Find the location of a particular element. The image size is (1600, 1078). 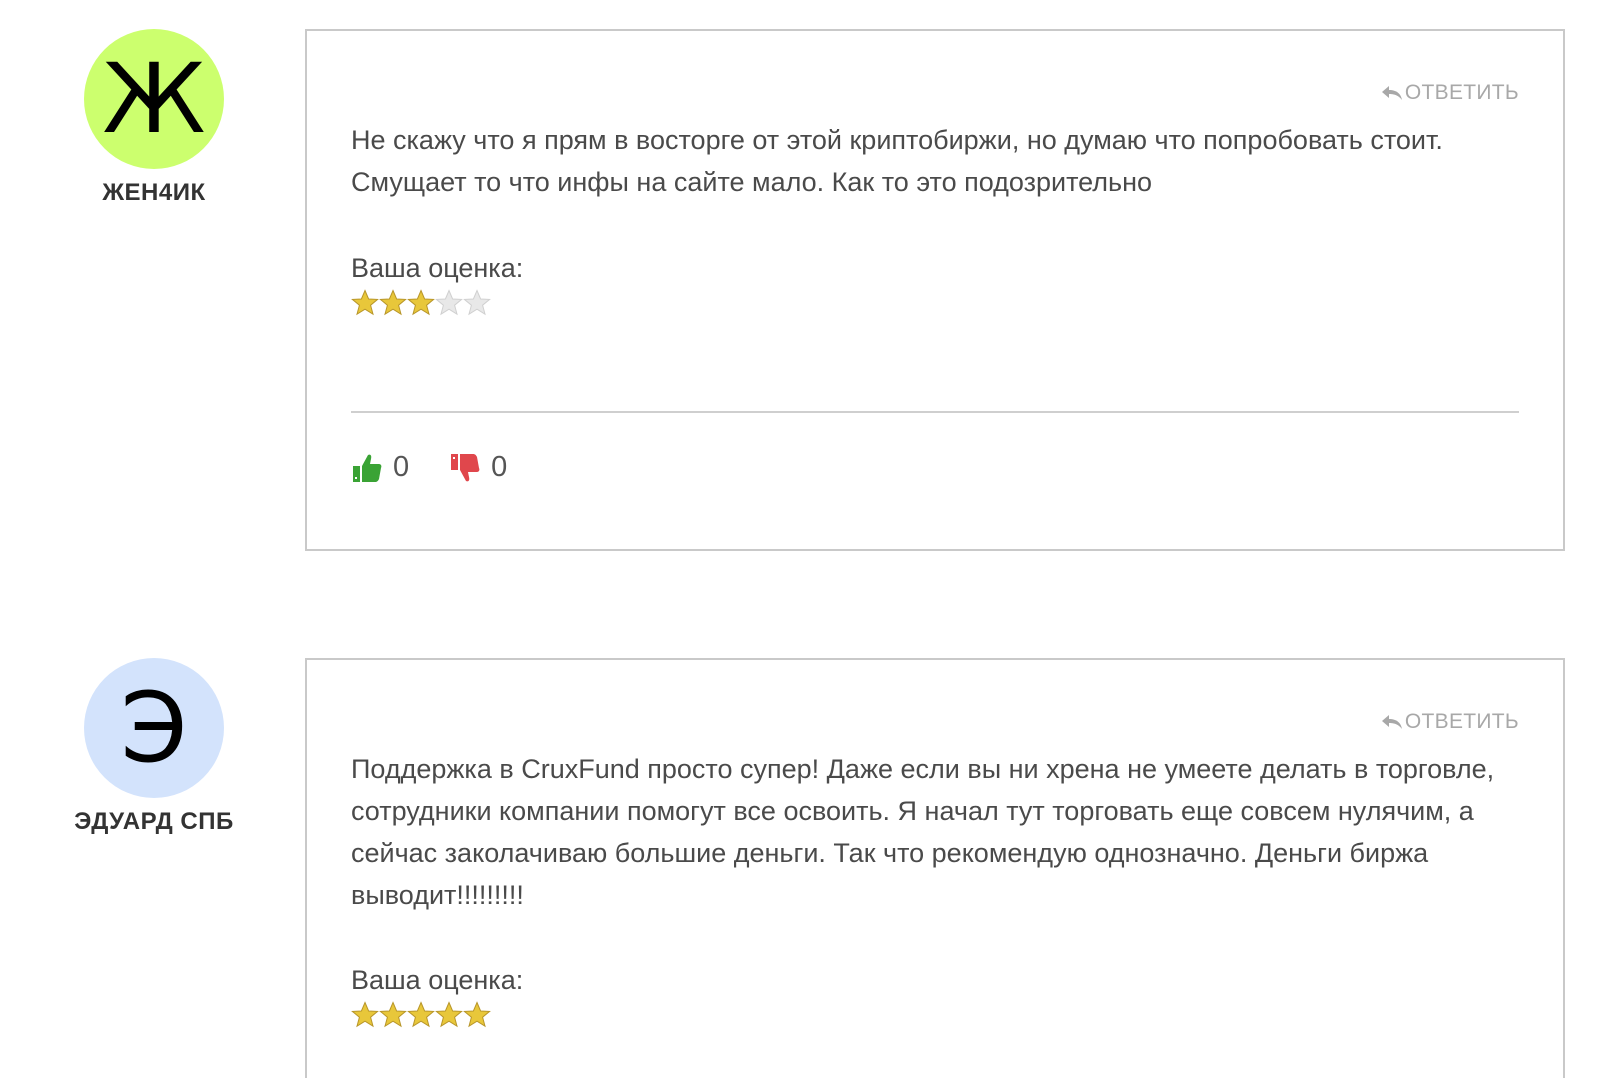

like-count: 0 is located at coordinates (401, 467).